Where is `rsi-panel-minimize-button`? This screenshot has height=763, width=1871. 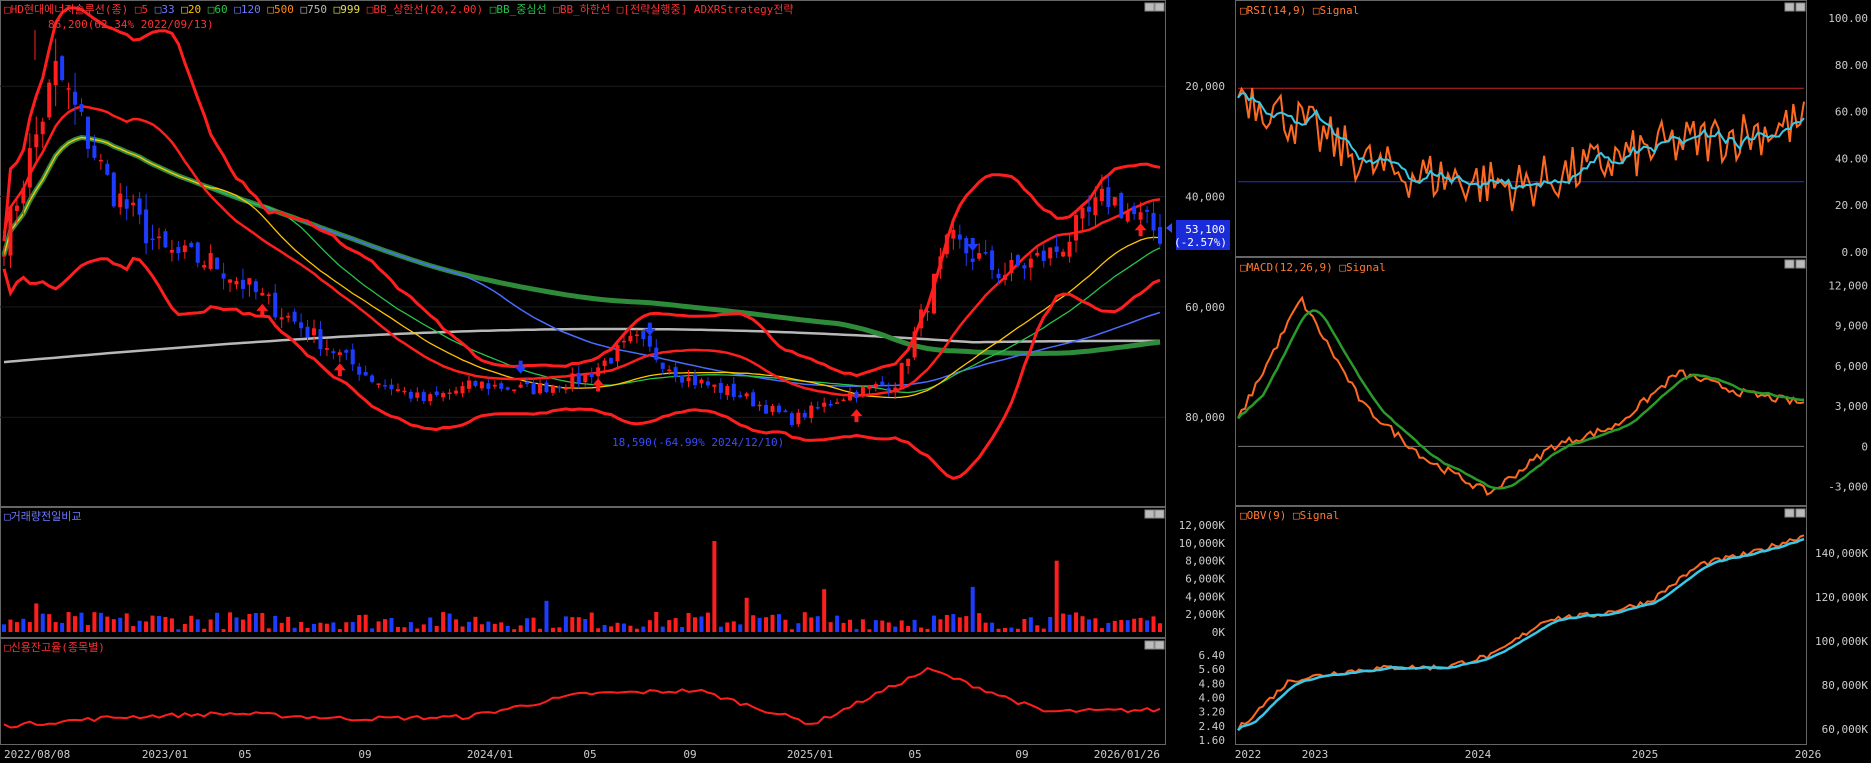
rsi-panel-minimize-button is located at coordinates (1789, 7).